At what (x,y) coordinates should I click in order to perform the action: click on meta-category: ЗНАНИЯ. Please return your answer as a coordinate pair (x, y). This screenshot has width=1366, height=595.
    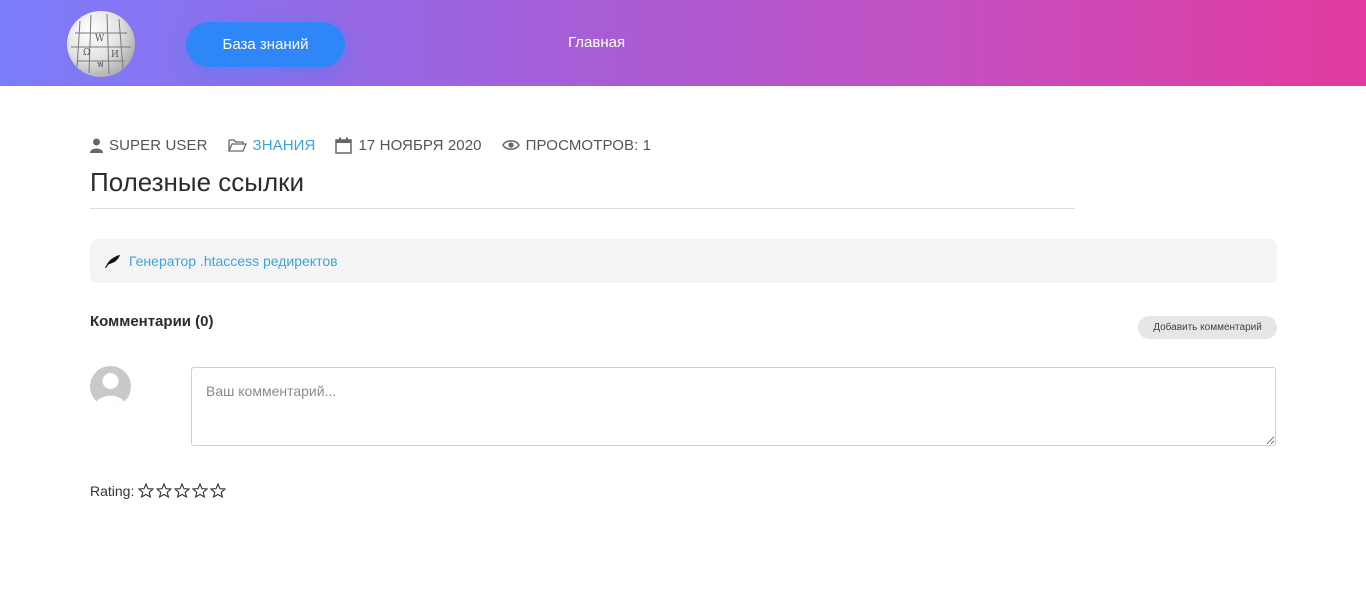
    Looking at the image, I should click on (271, 145).